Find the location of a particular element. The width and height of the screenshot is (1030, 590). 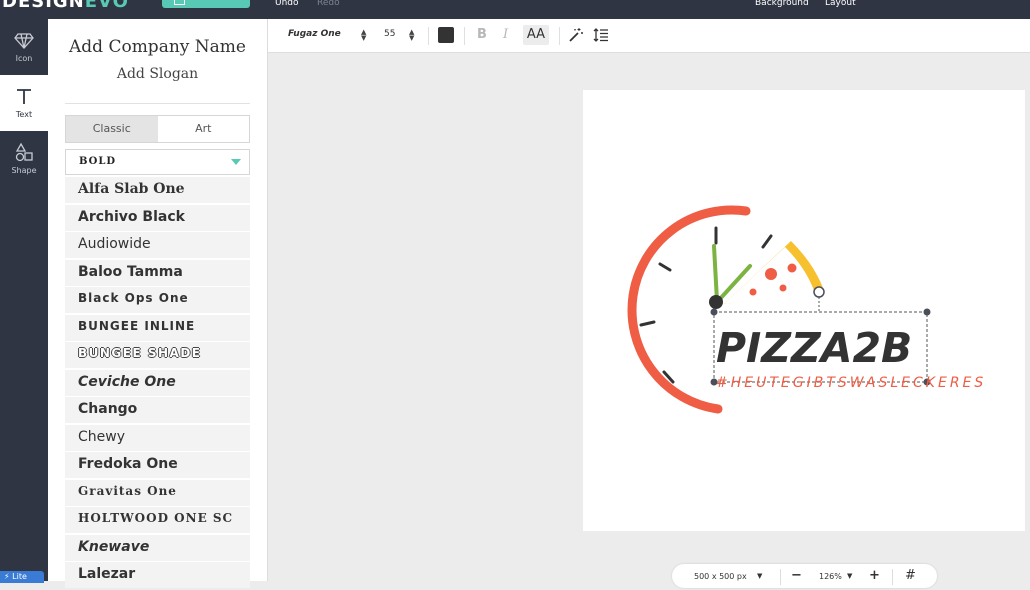

rail-item-label: Shape is located at coordinates (24, 170).